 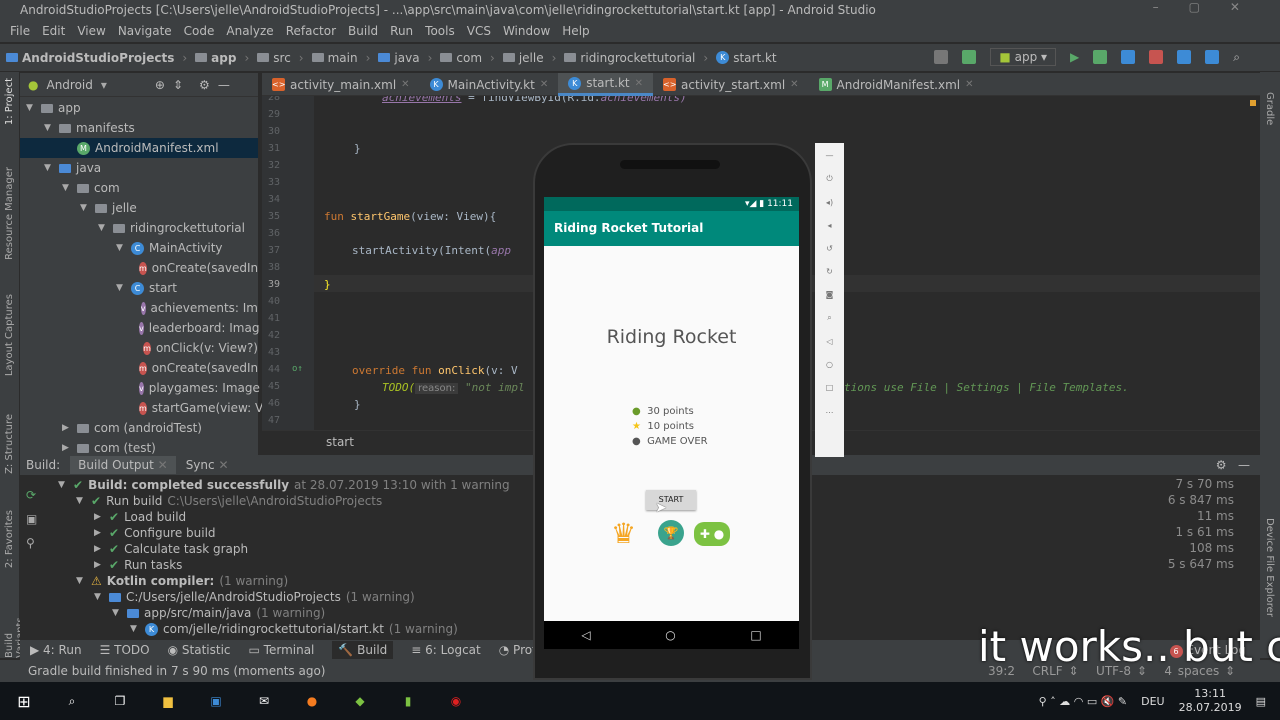 I want to click on menu-analyze: Analyze, so click(x=249, y=31).